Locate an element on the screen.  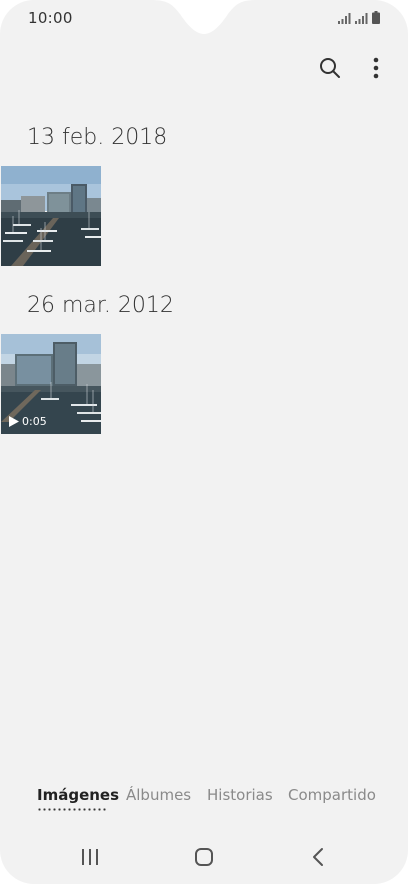
status-time: 10:00 is located at coordinates (50, 18).